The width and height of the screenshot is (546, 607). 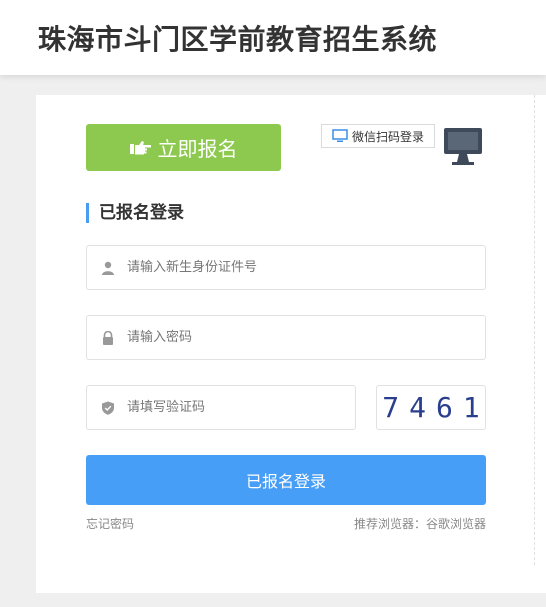 What do you see at coordinates (306, 267) in the screenshot?
I see `id-number-input` at bounding box center [306, 267].